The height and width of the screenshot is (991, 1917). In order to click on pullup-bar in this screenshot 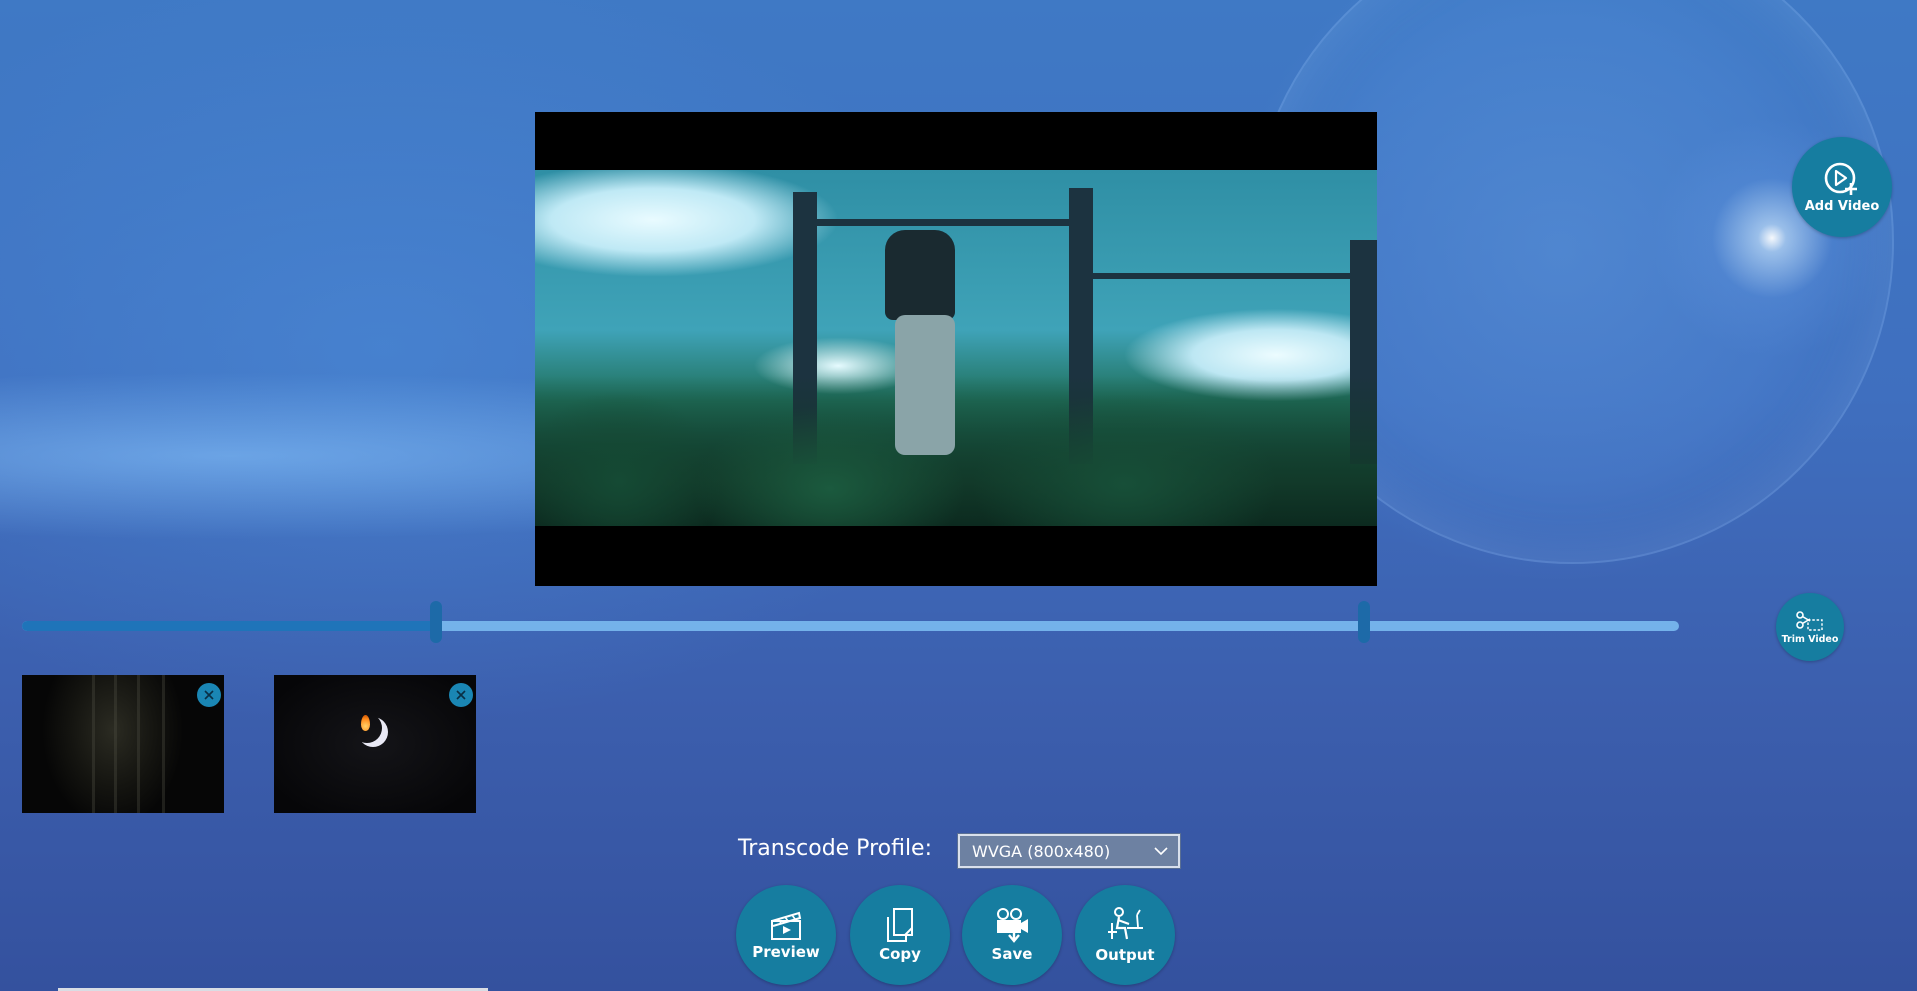, I will do `click(943, 222)`.